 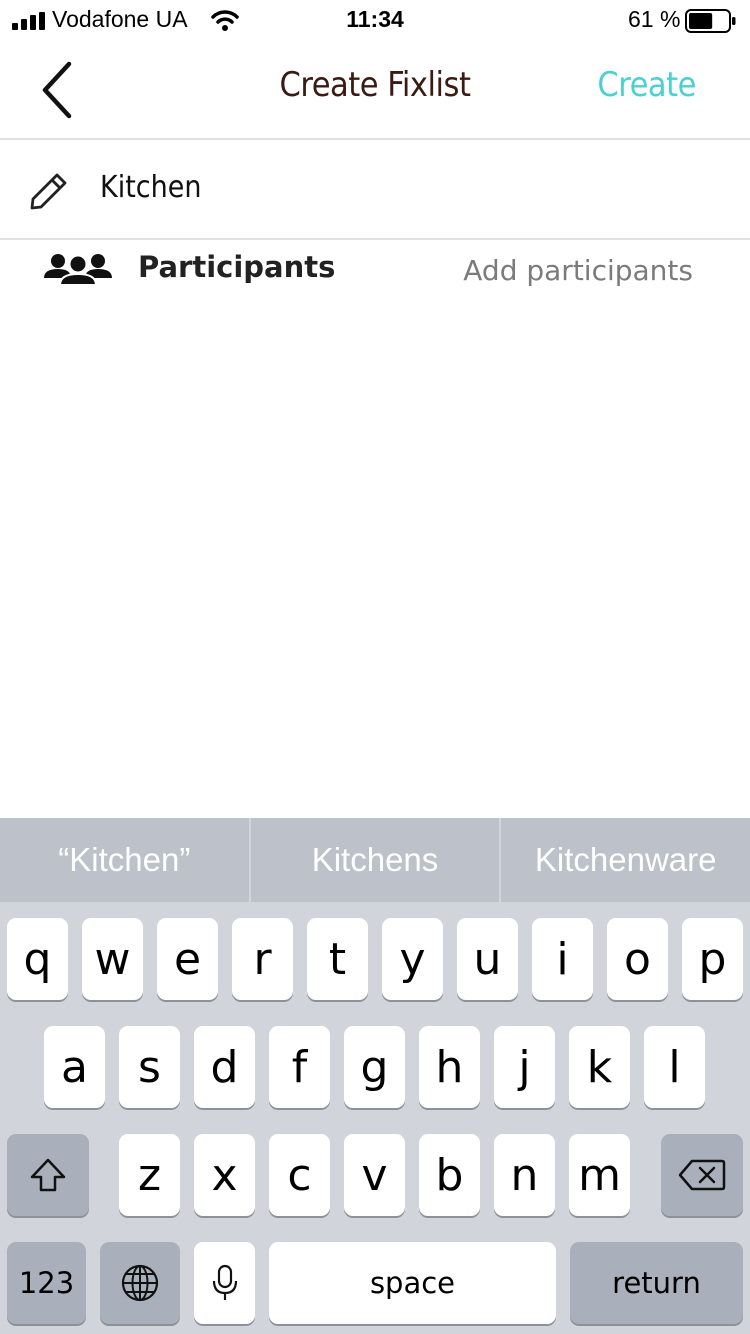 What do you see at coordinates (120, 19) in the screenshot?
I see `carrier-name: Vodafone UA` at bounding box center [120, 19].